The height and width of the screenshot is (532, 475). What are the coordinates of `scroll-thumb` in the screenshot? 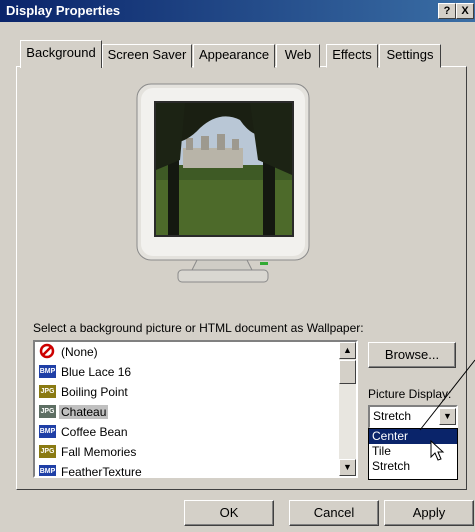 It's located at (347, 372).